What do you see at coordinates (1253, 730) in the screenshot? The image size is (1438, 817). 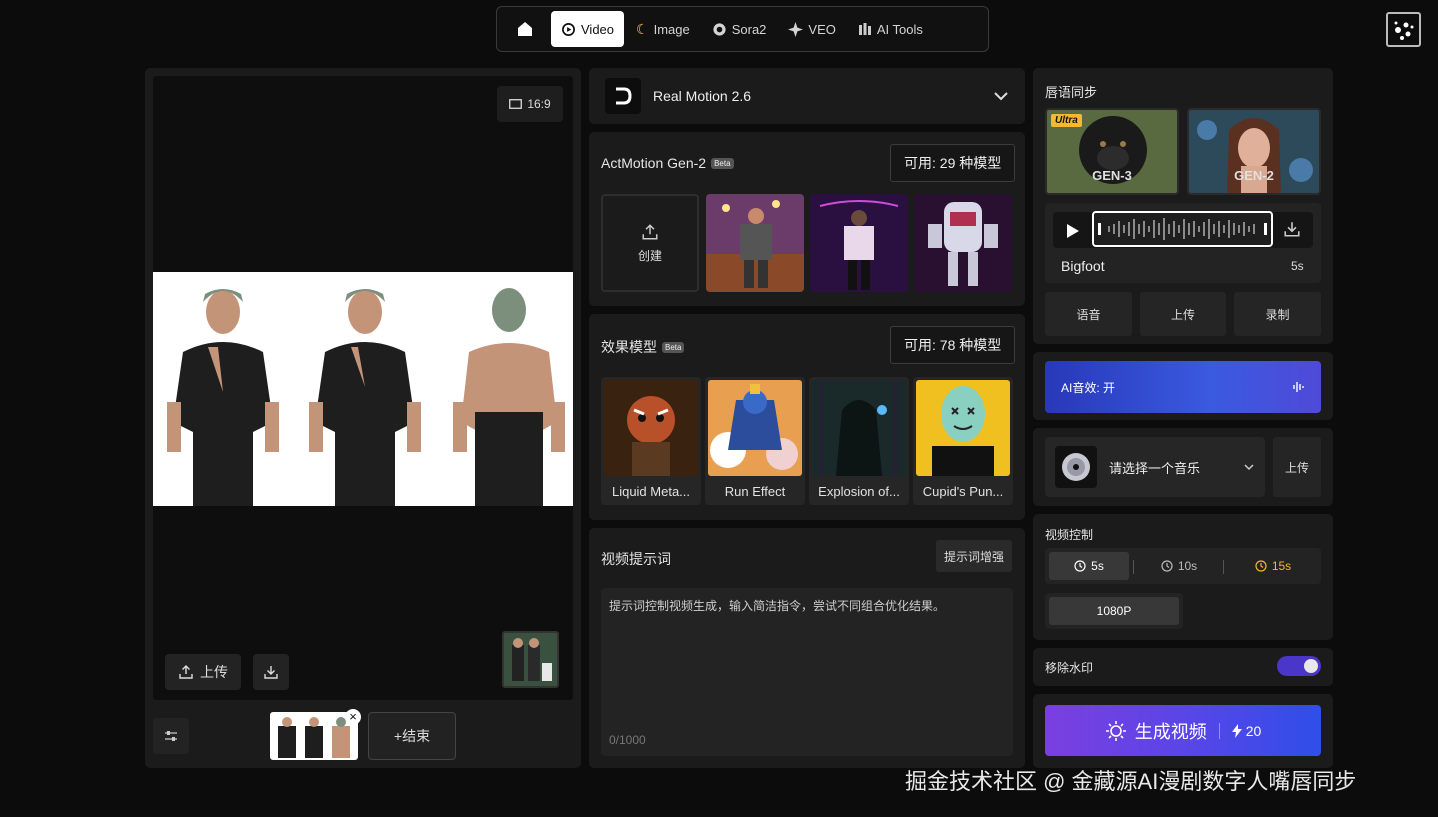 I see `credit-cost: 20` at bounding box center [1253, 730].